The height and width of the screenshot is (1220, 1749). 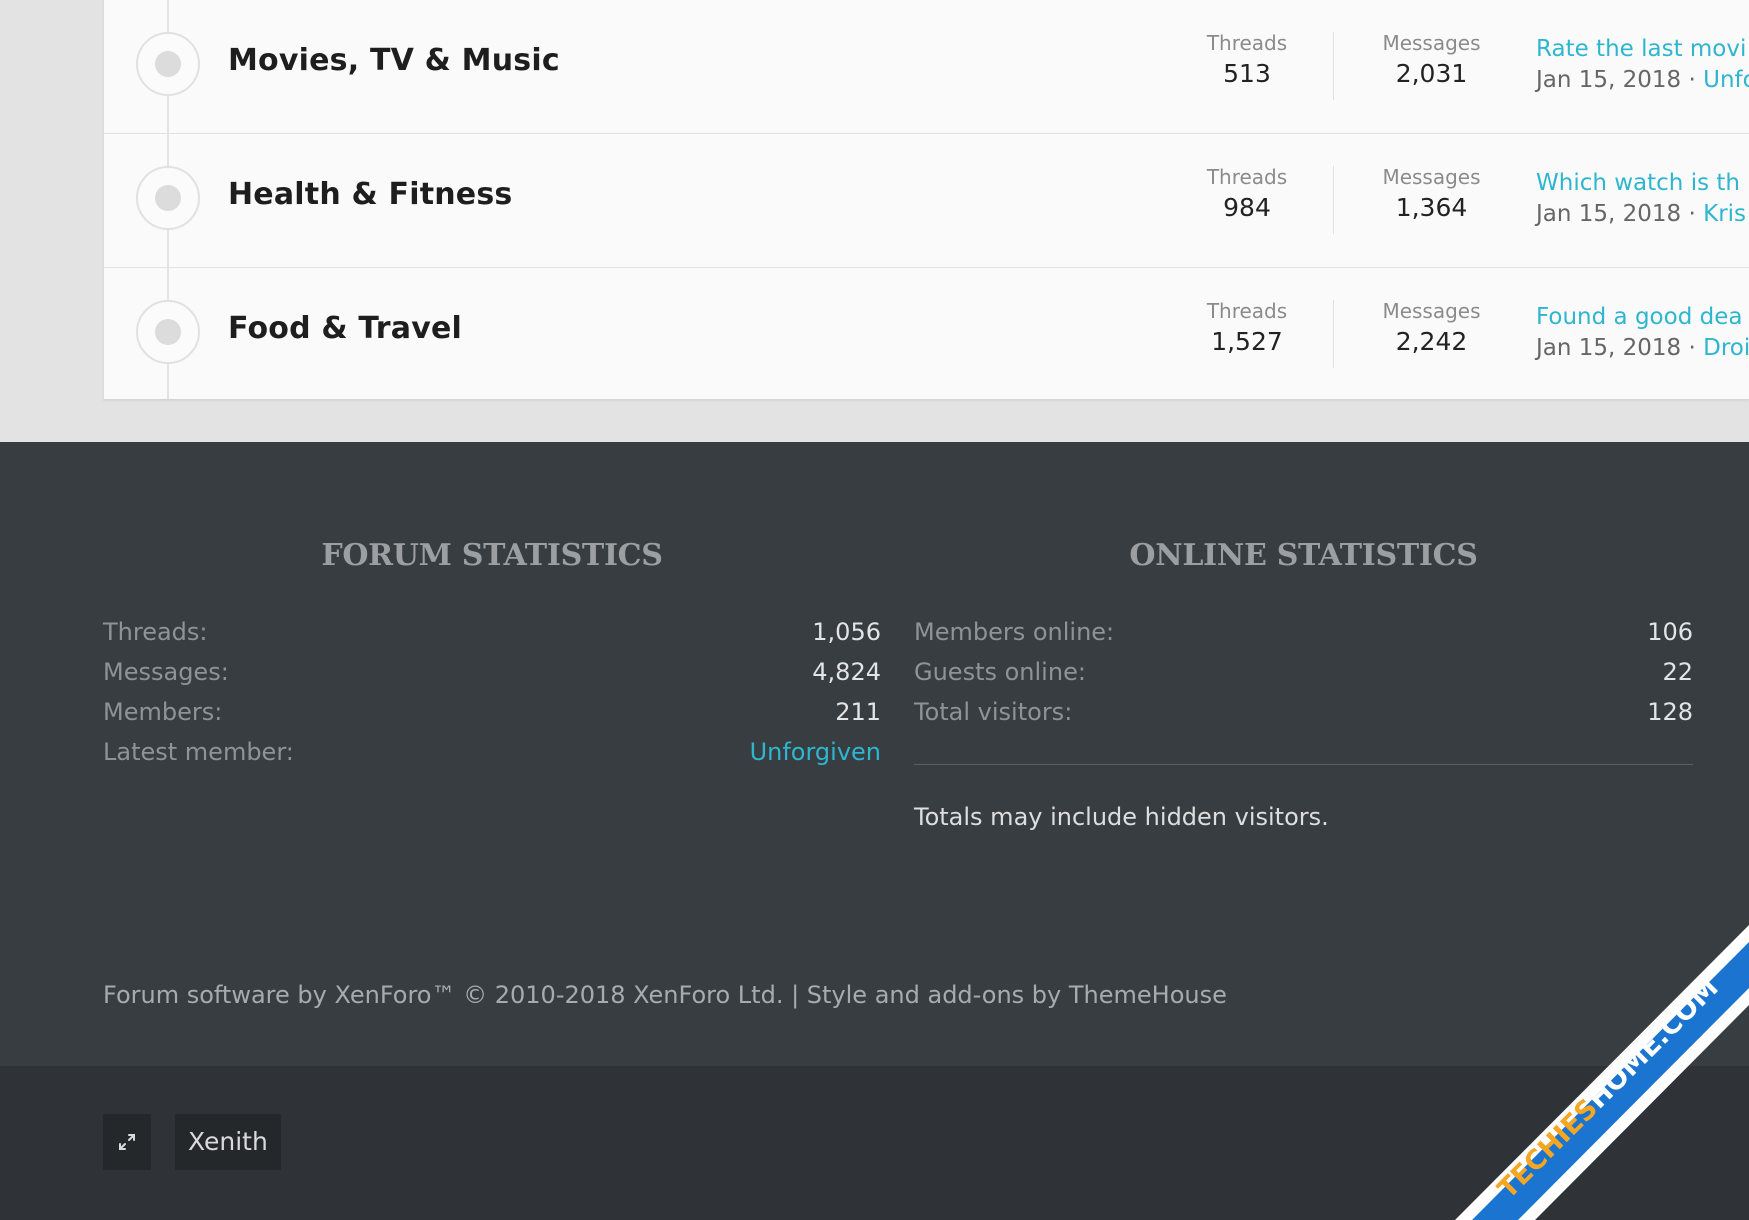 I want to click on messages-stat: Messages 1,364, so click(x=1431, y=195).